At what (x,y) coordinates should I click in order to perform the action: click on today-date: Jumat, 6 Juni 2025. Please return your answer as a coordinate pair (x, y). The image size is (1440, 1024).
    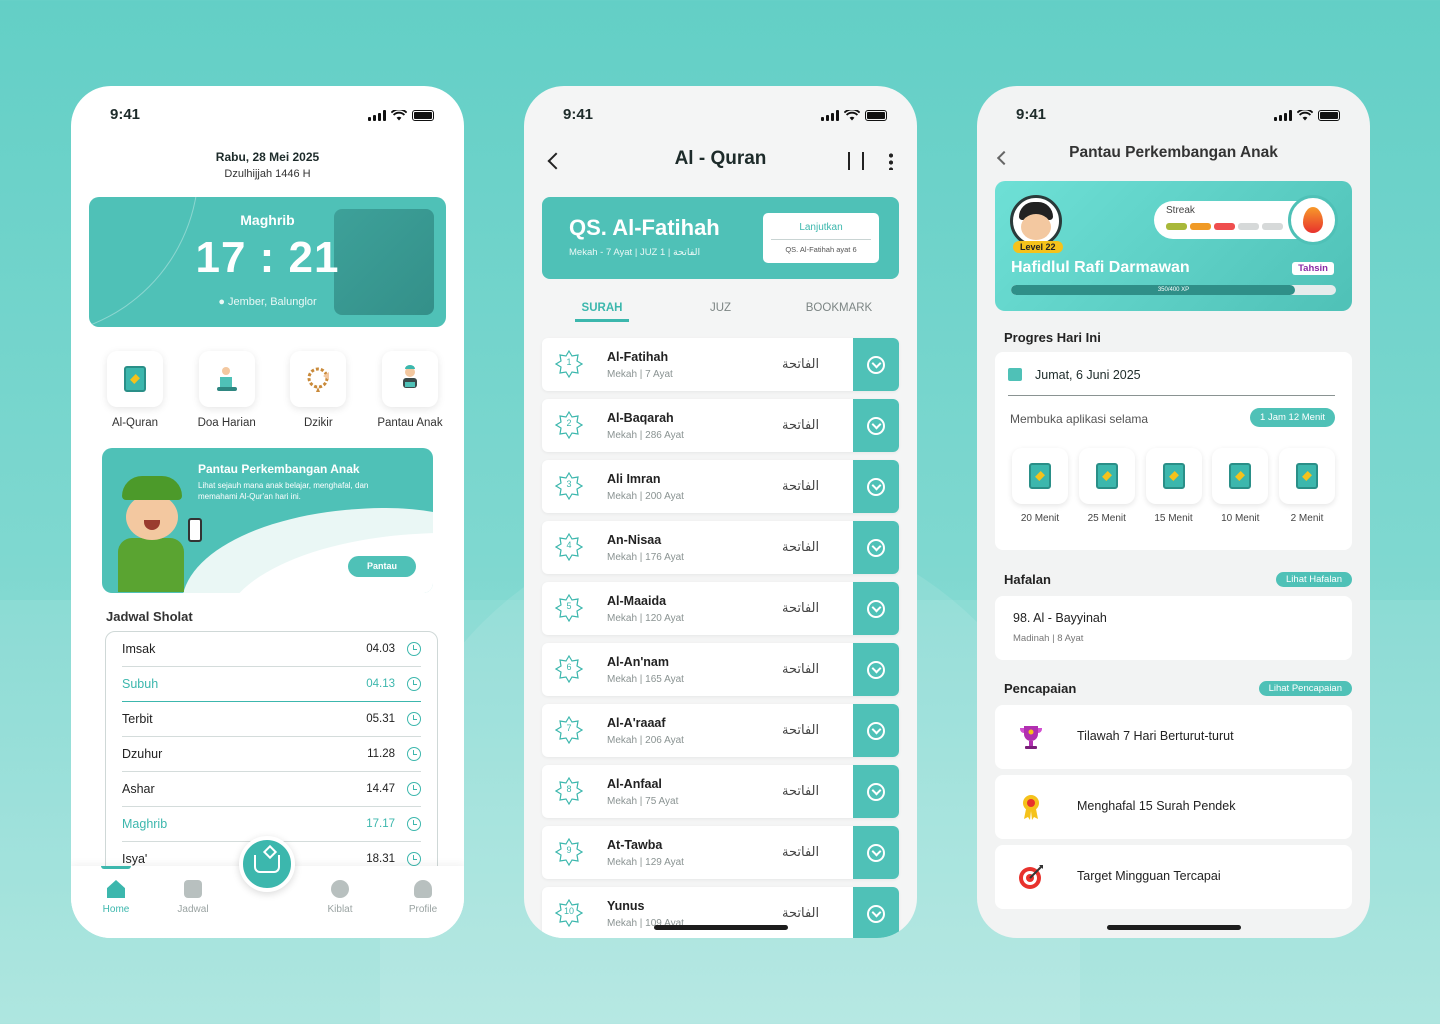
    Looking at the image, I should click on (1088, 375).